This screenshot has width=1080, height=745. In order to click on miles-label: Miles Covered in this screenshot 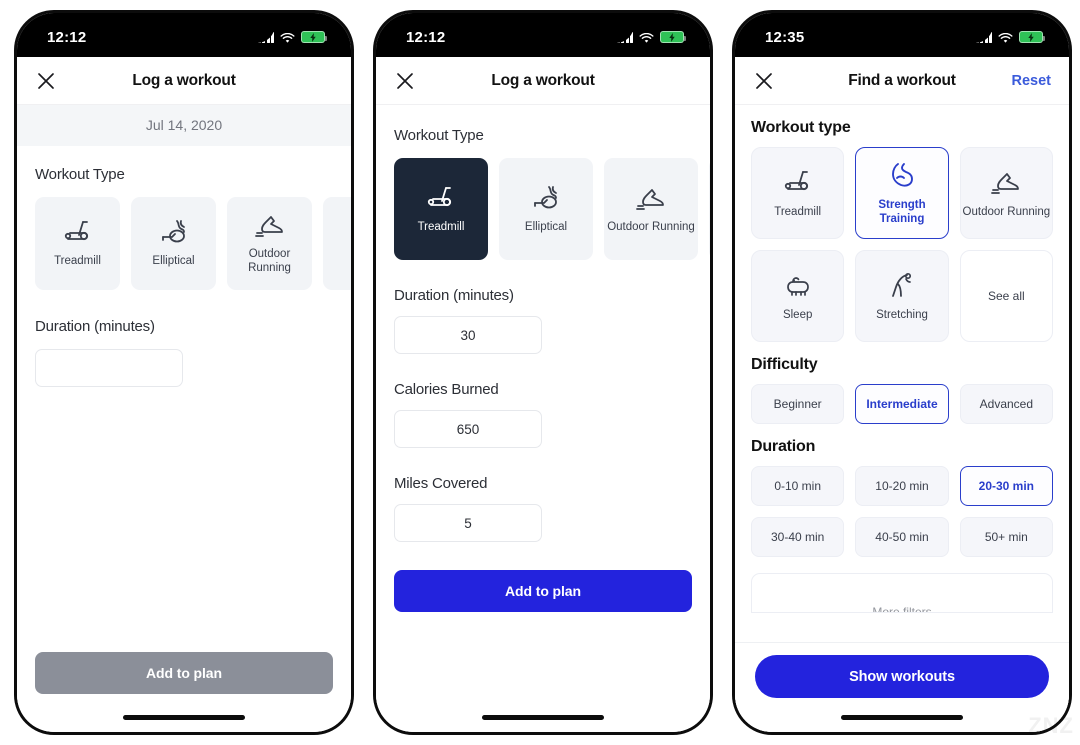, I will do `click(441, 483)`.